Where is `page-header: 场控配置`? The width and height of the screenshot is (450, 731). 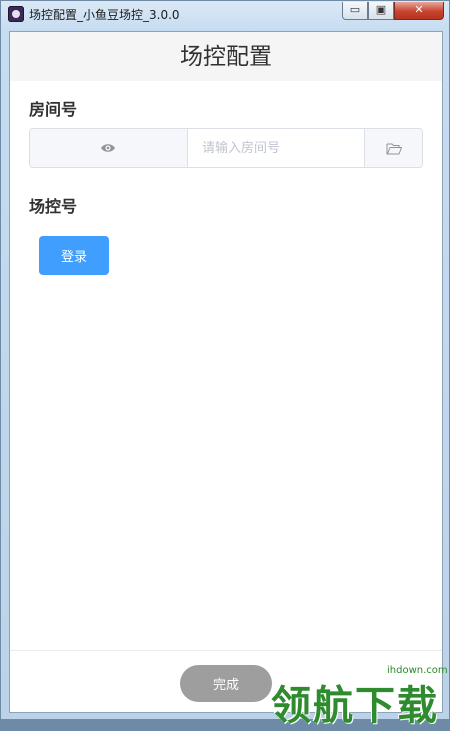 page-header: 场控配置 is located at coordinates (226, 56).